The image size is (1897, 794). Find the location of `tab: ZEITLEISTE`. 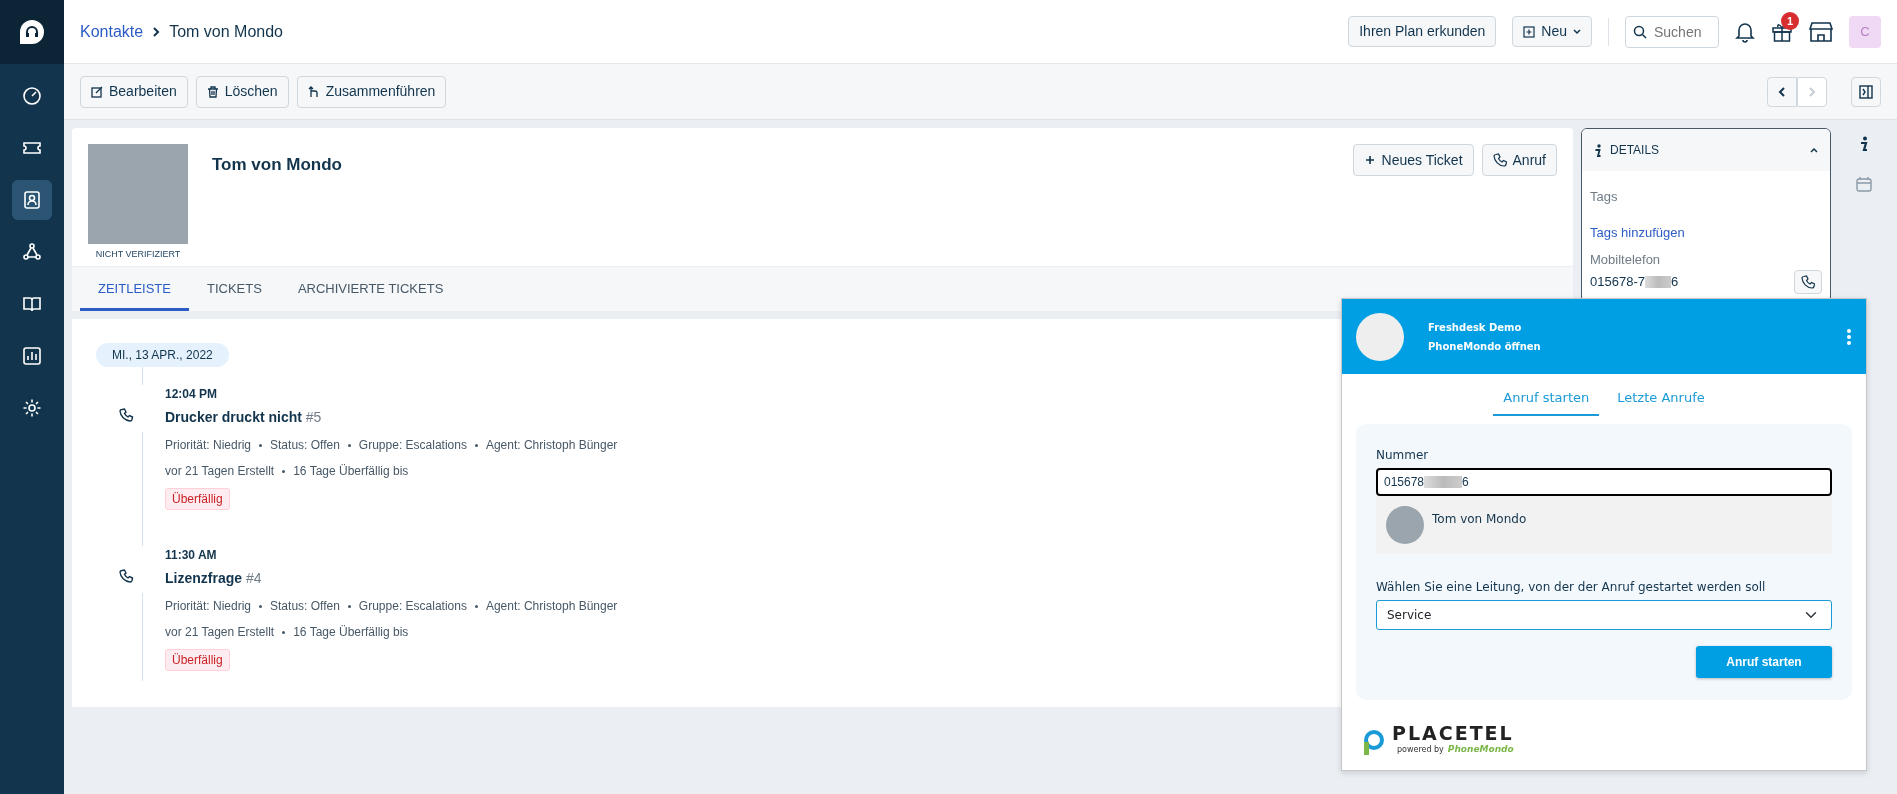

tab: ZEITLEISTE is located at coordinates (134, 288).